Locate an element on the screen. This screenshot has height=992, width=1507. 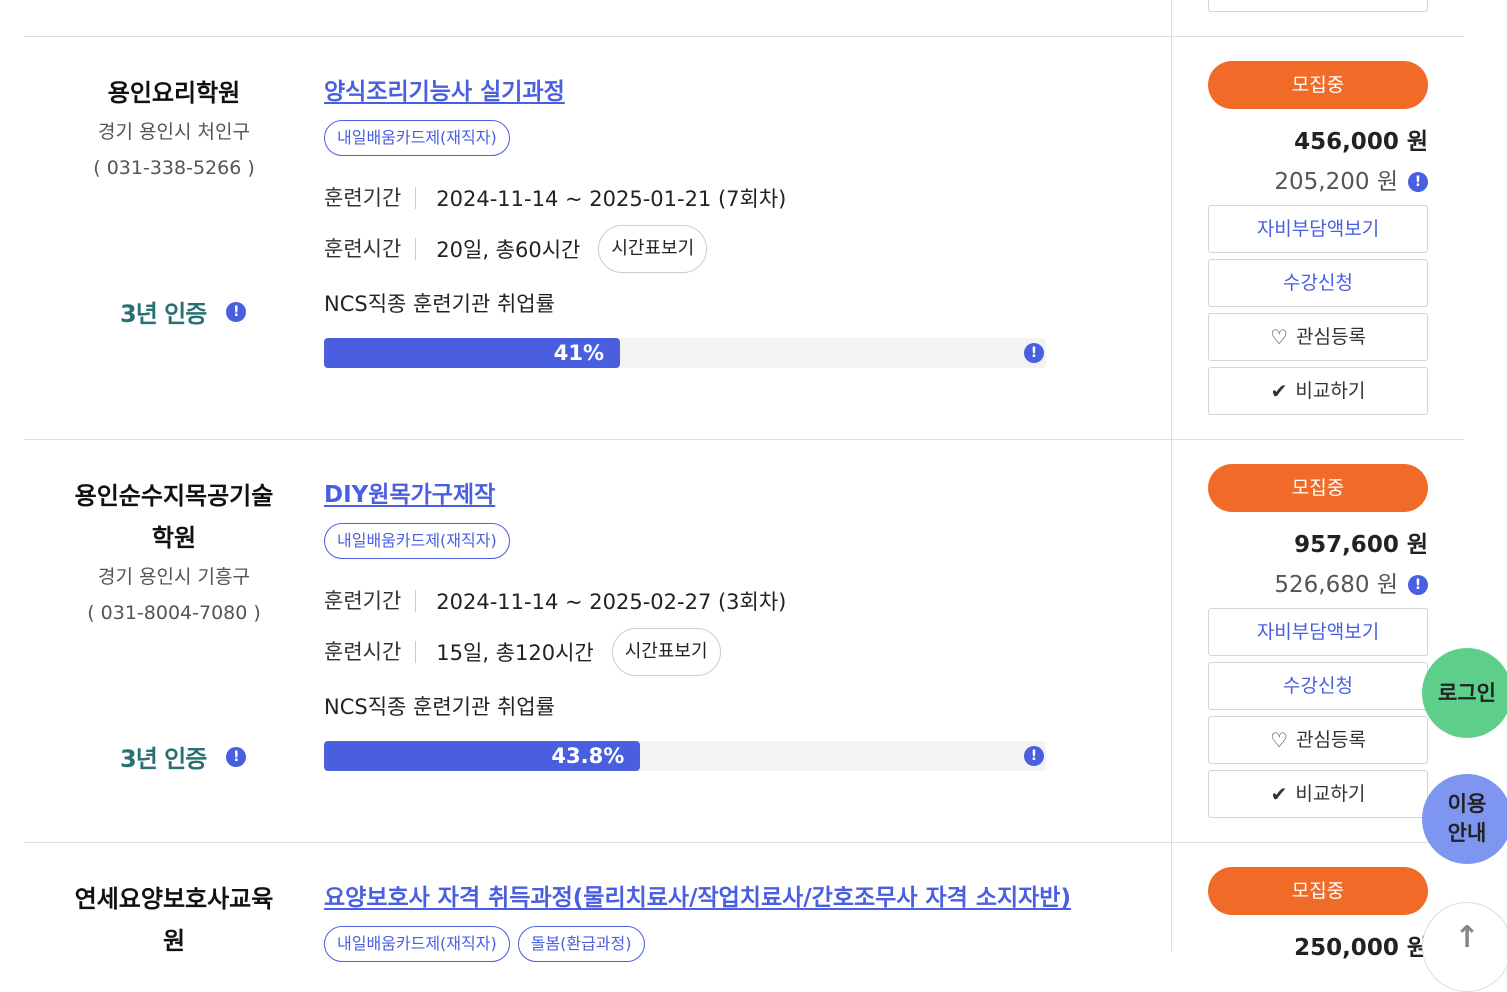
hours-value: 15일, 총120시간 is located at coordinates (515, 653).